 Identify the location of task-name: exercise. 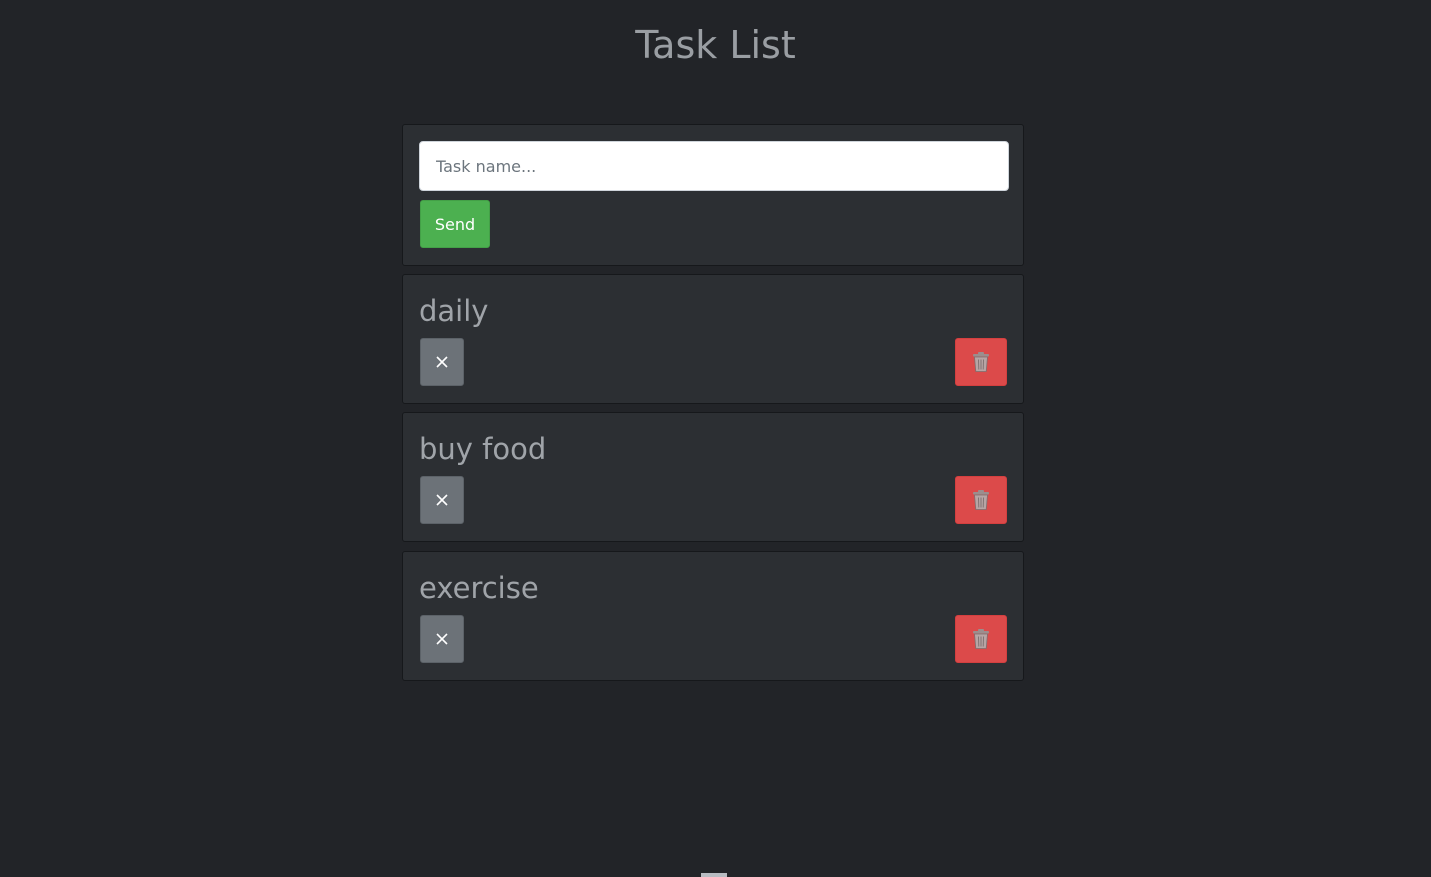
(479, 588).